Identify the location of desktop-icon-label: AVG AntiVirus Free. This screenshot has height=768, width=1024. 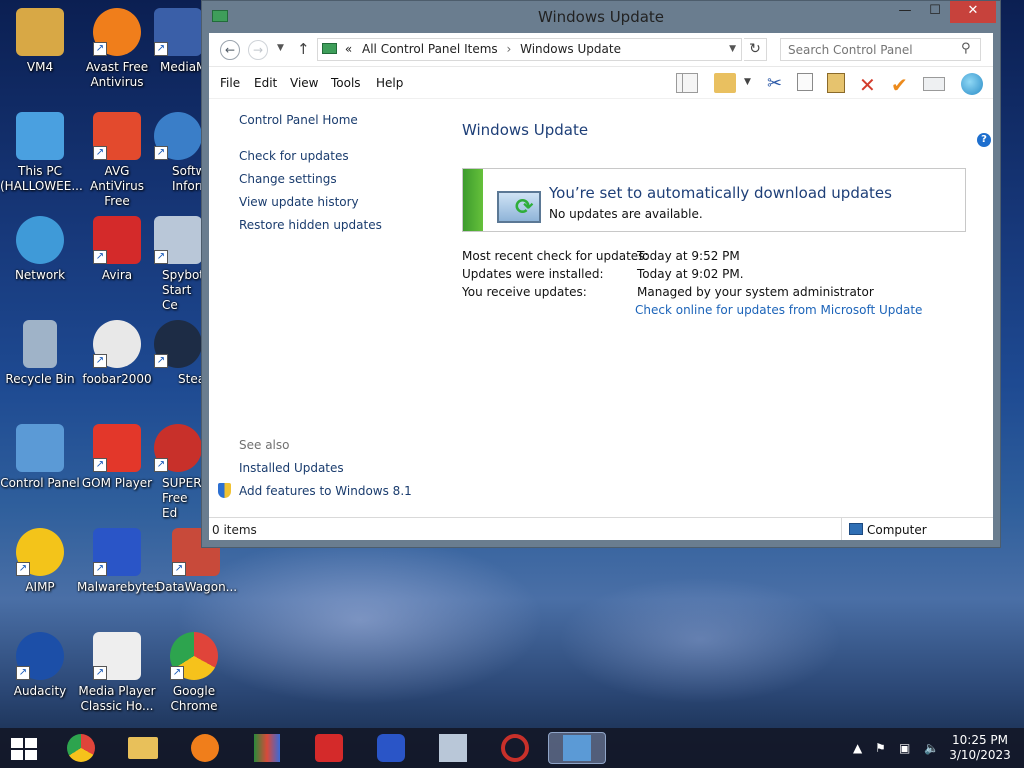
(117, 186).